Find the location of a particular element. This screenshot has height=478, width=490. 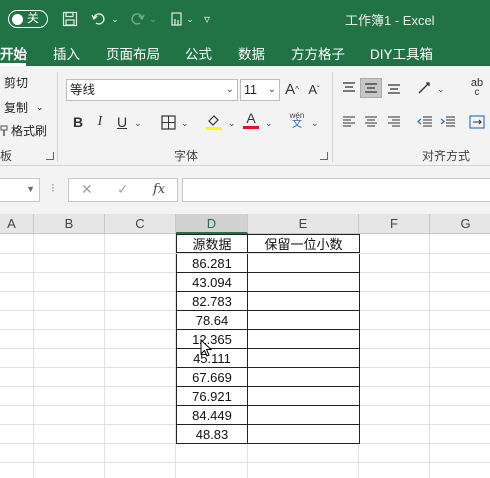

phonetic-button: wén 文 is located at coordinates (297, 120).